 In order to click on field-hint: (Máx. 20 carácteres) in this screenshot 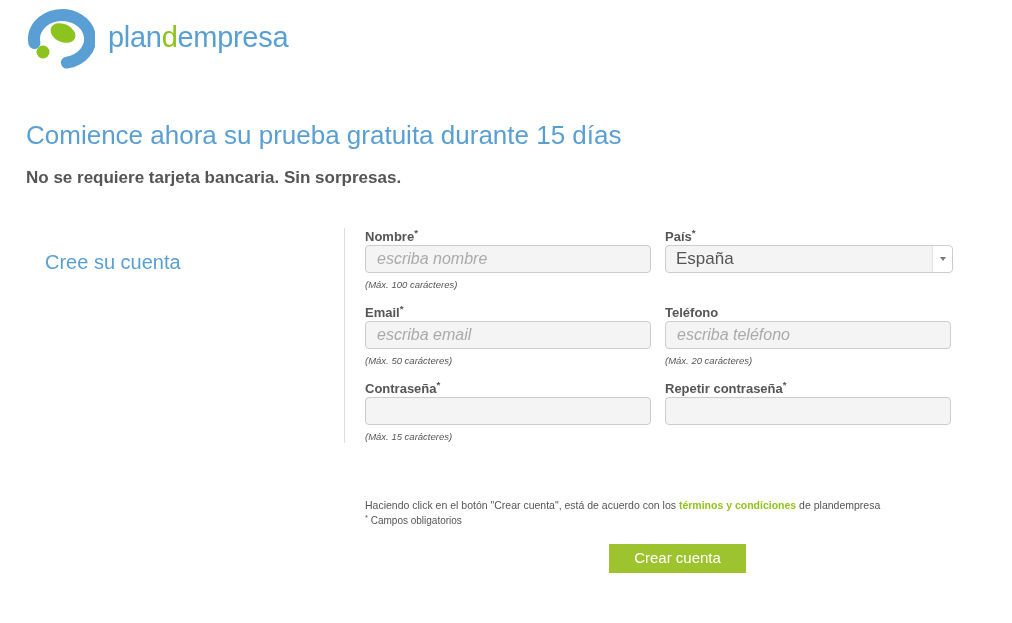, I will do `click(709, 360)`.